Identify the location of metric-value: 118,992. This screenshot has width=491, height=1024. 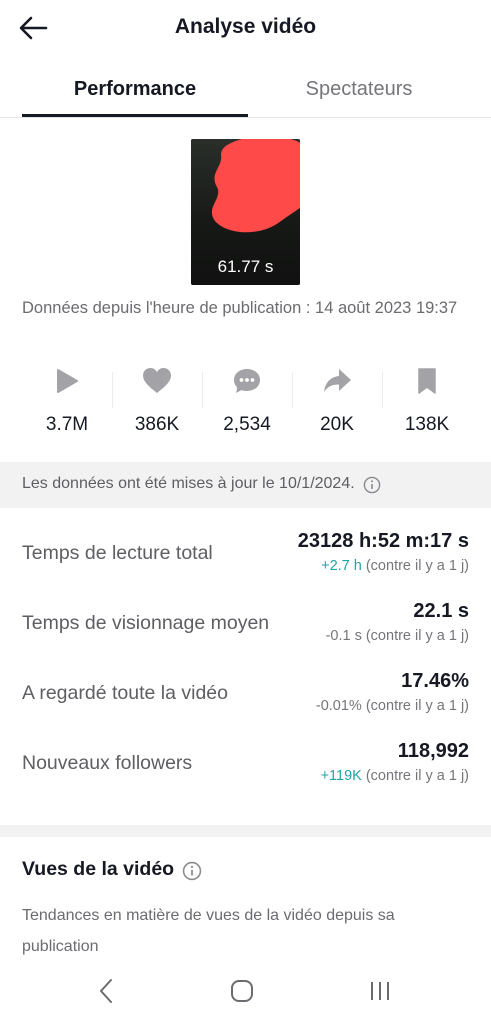
(433, 751).